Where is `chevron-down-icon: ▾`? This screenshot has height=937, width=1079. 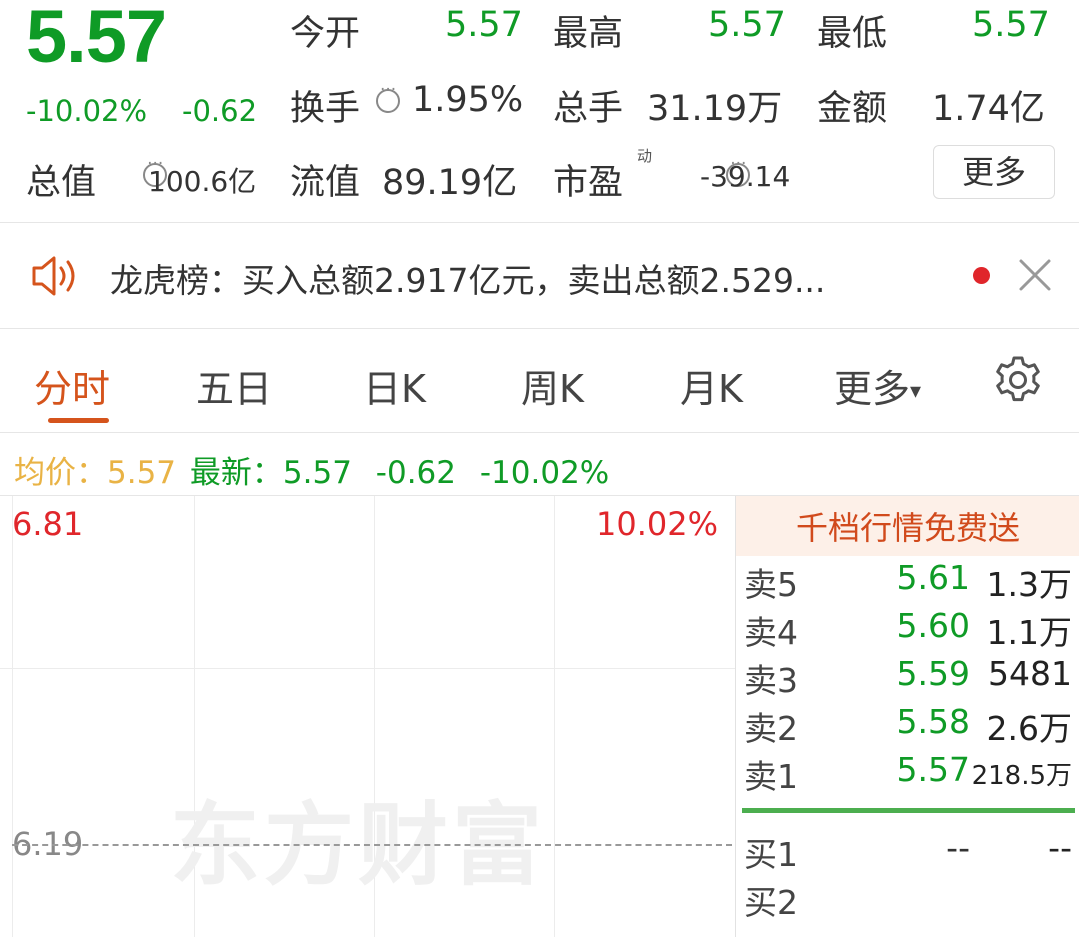
chevron-down-icon: ▾ is located at coordinates (916, 391).